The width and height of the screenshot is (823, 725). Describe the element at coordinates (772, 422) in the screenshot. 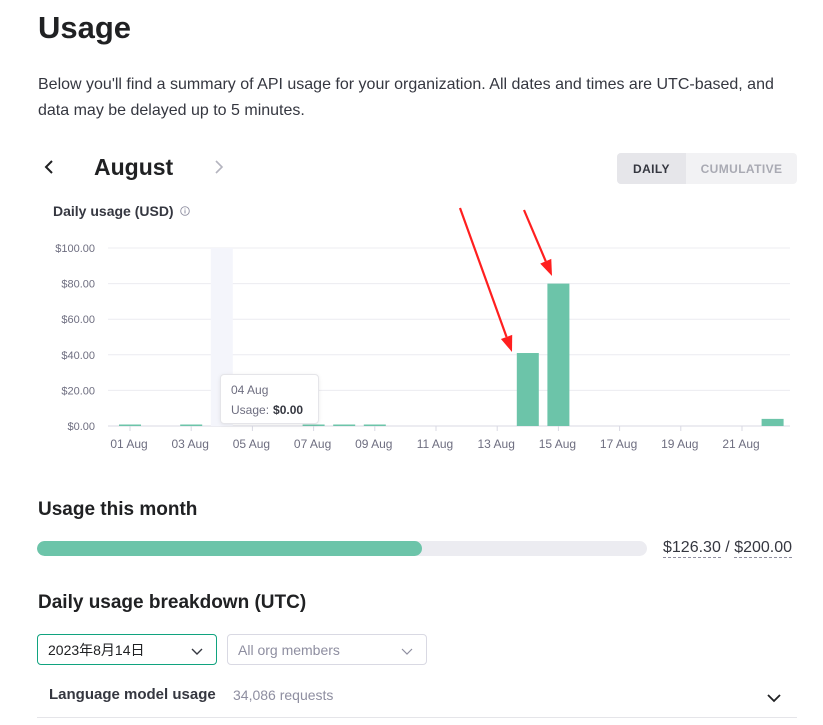

I see `bar-22-aug` at that location.